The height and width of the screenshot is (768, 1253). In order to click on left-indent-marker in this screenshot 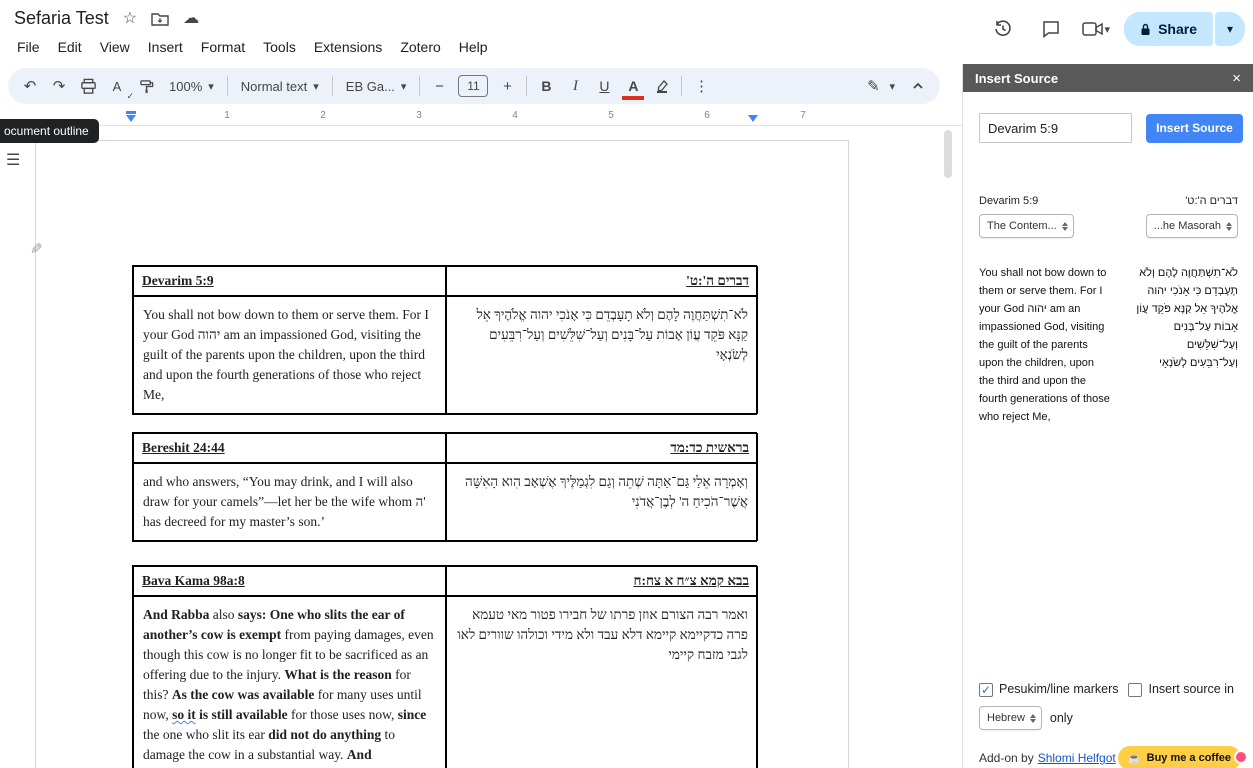, I will do `click(131, 118)`.